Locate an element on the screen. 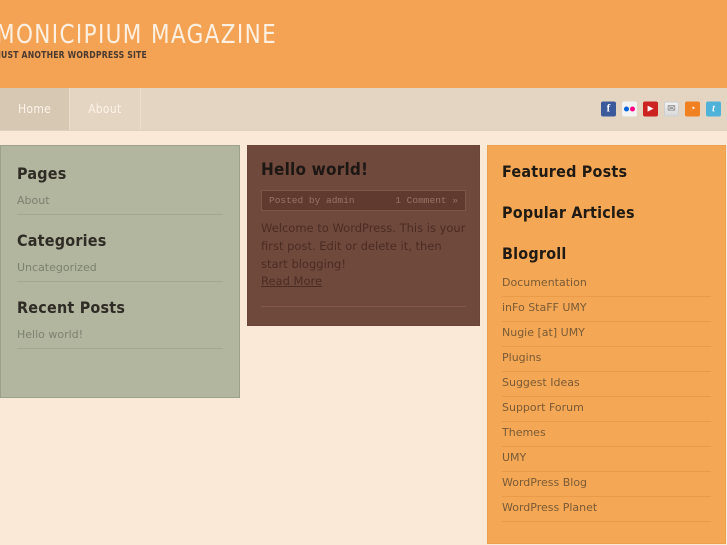  list-item: WordPress Blog is located at coordinates (606, 484).